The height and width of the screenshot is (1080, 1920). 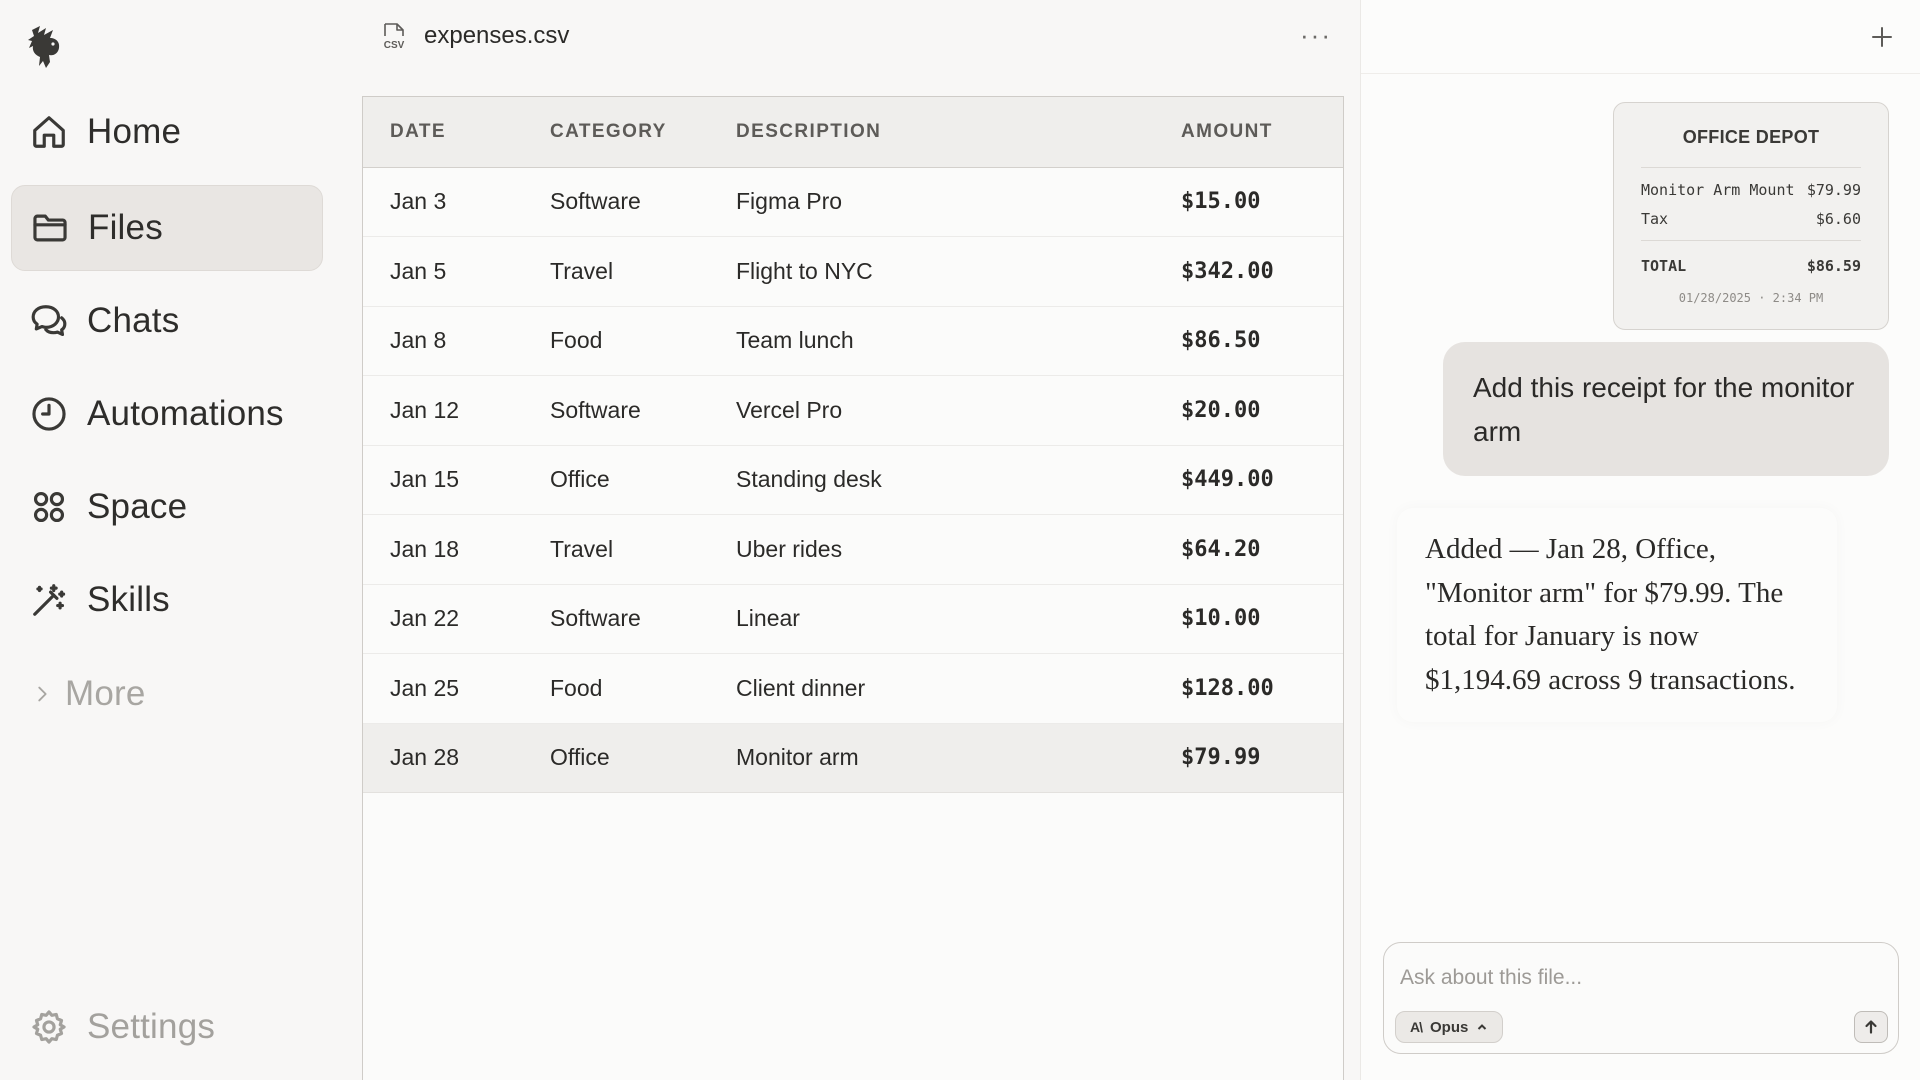 What do you see at coordinates (128, 599) in the screenshot?
I see `sidebar-item-label: Skills` at bounding box center [128, 599].